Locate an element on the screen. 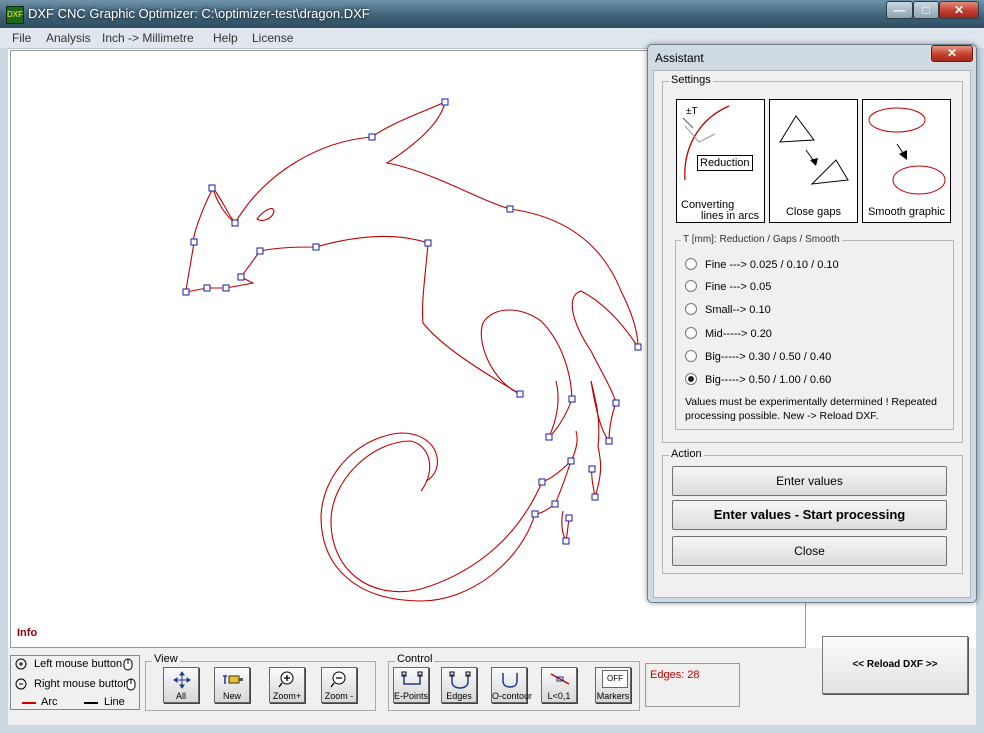  view-all-label: All is located at coordinates (180, 696).